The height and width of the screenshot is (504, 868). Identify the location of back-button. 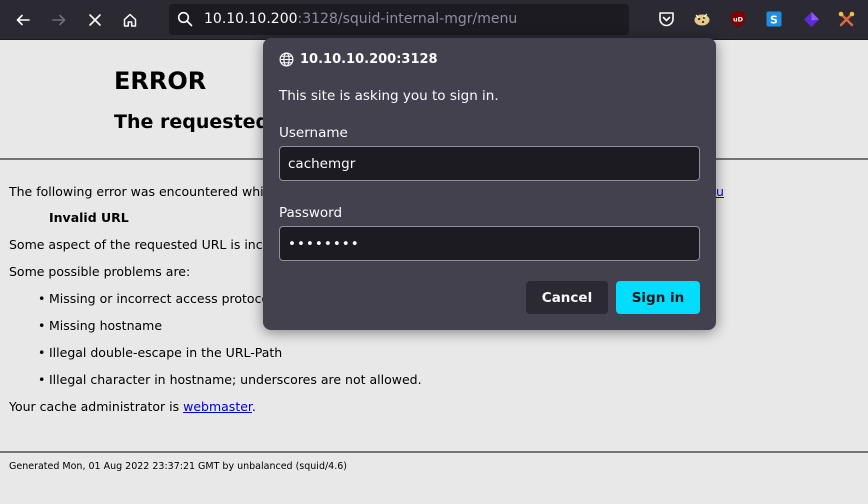
(23, 20).